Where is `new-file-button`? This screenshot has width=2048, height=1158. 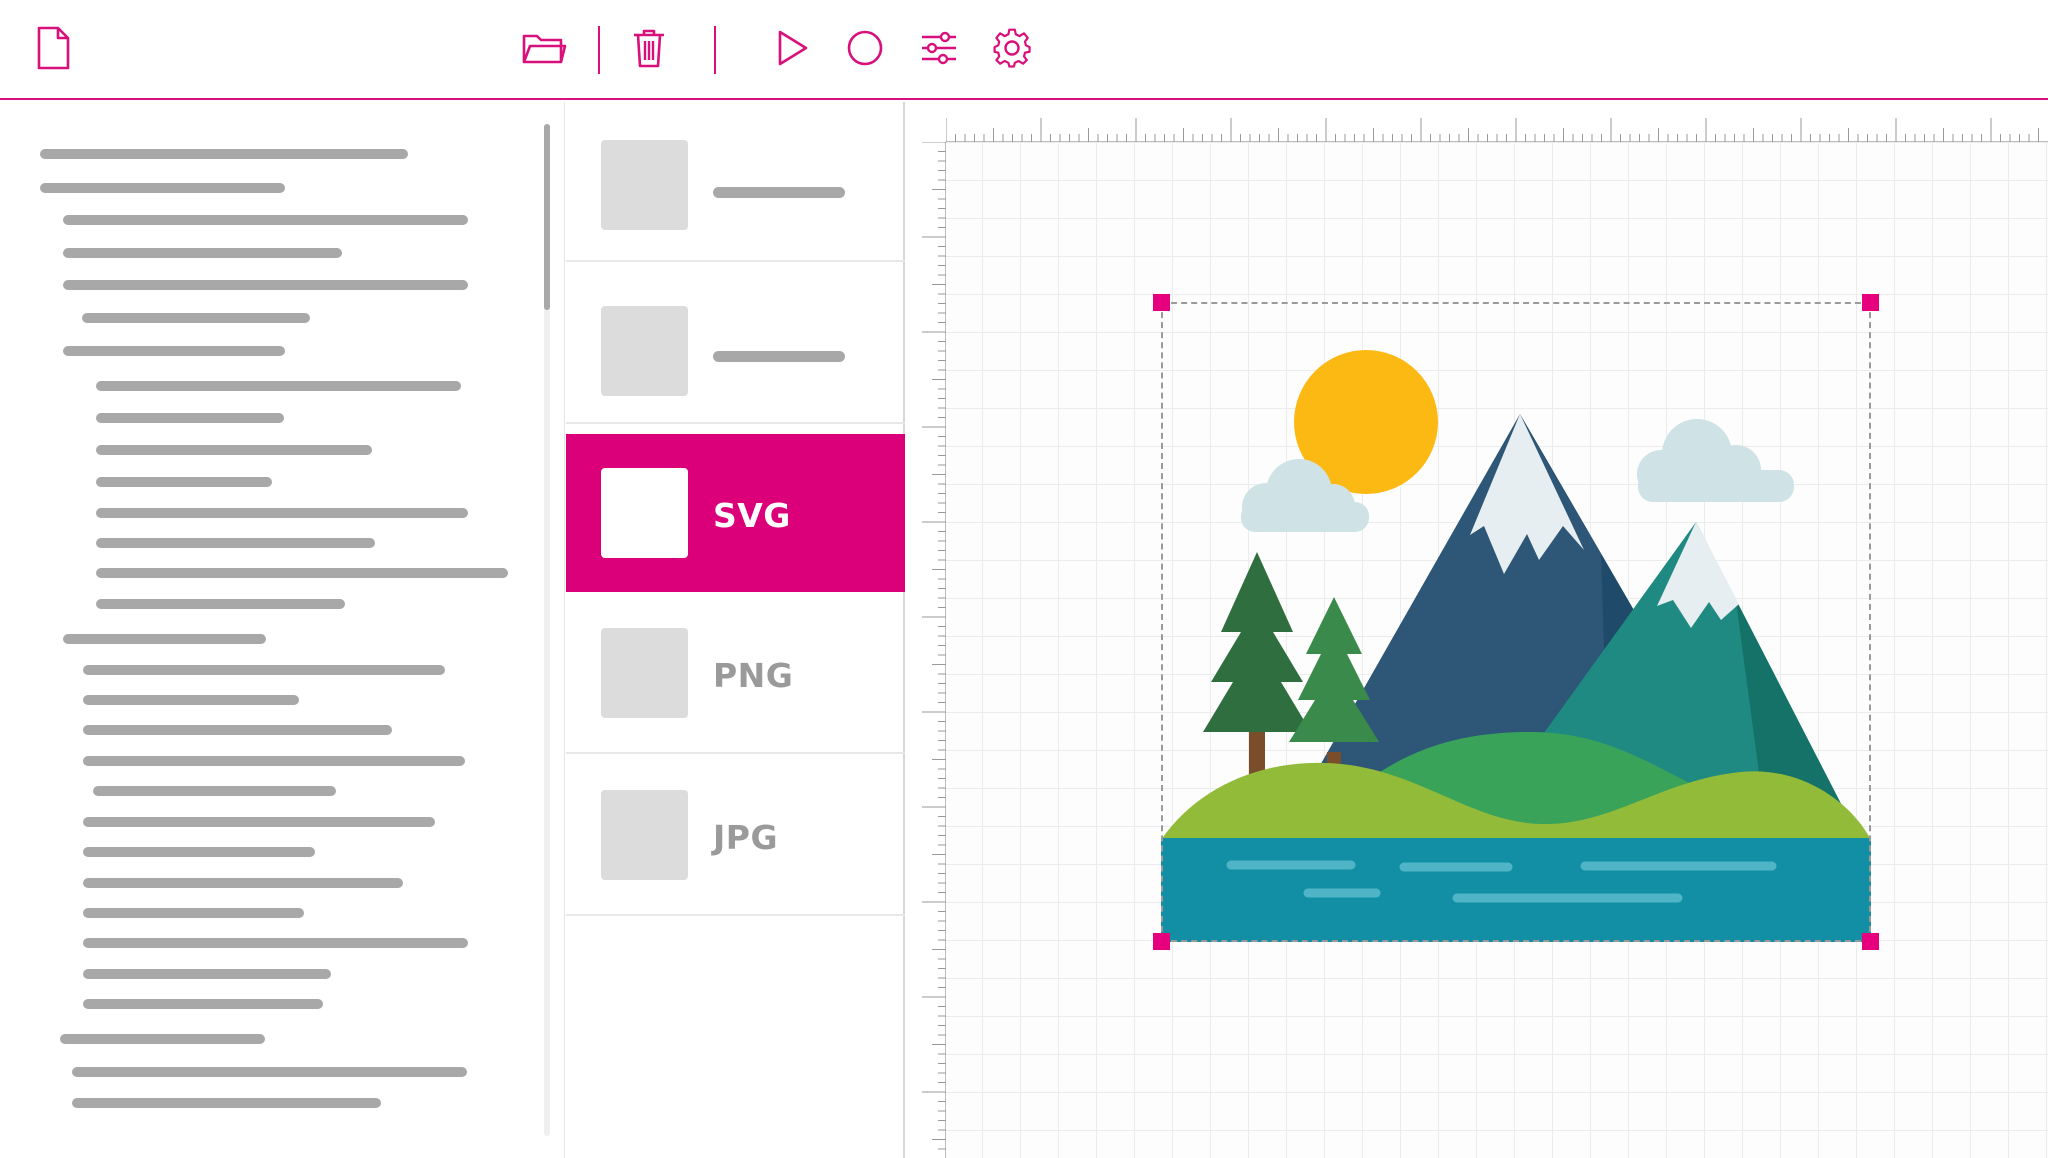 new-file-button is located at coordinates (53, 50).